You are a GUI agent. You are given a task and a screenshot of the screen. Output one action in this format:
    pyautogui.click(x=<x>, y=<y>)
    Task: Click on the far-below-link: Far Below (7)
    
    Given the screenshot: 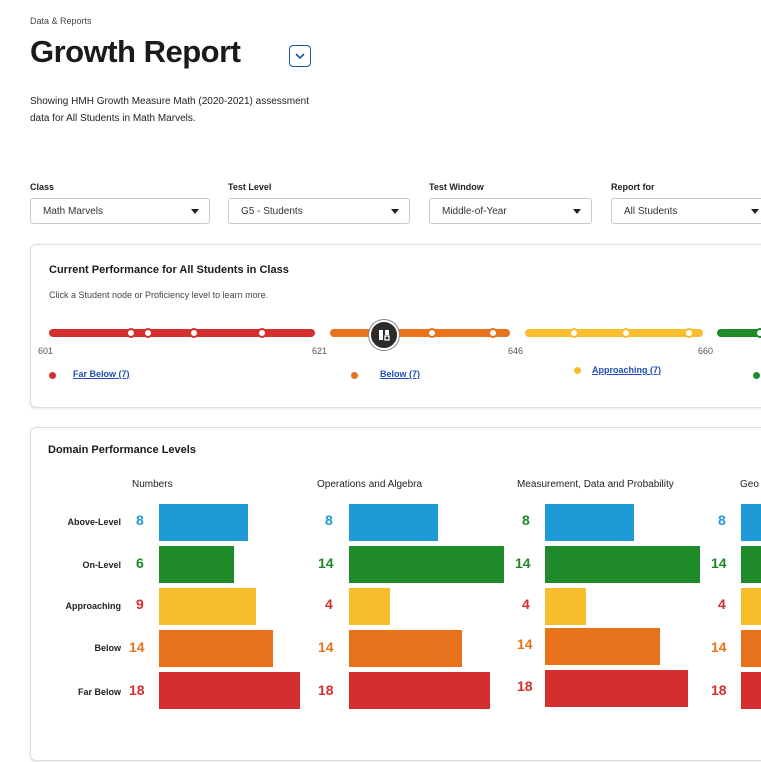 What is the action you would take?
    pyautogui.click(x=101, y=374)
    